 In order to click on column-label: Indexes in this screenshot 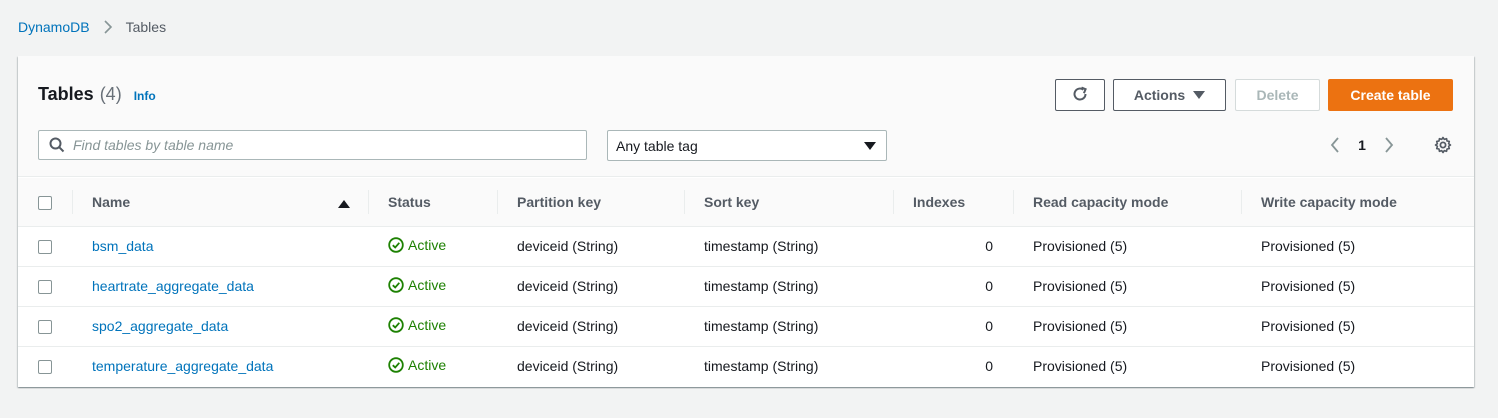, I will do `click(939, 201)`.